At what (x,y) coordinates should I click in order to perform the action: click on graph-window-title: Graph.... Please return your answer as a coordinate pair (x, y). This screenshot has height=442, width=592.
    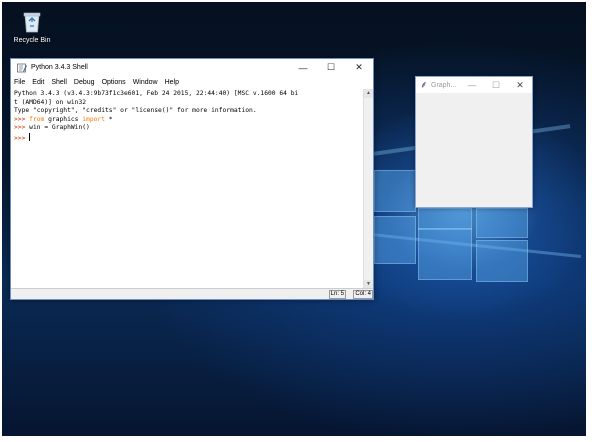
    Looking at the image, I should click on (444, 85).